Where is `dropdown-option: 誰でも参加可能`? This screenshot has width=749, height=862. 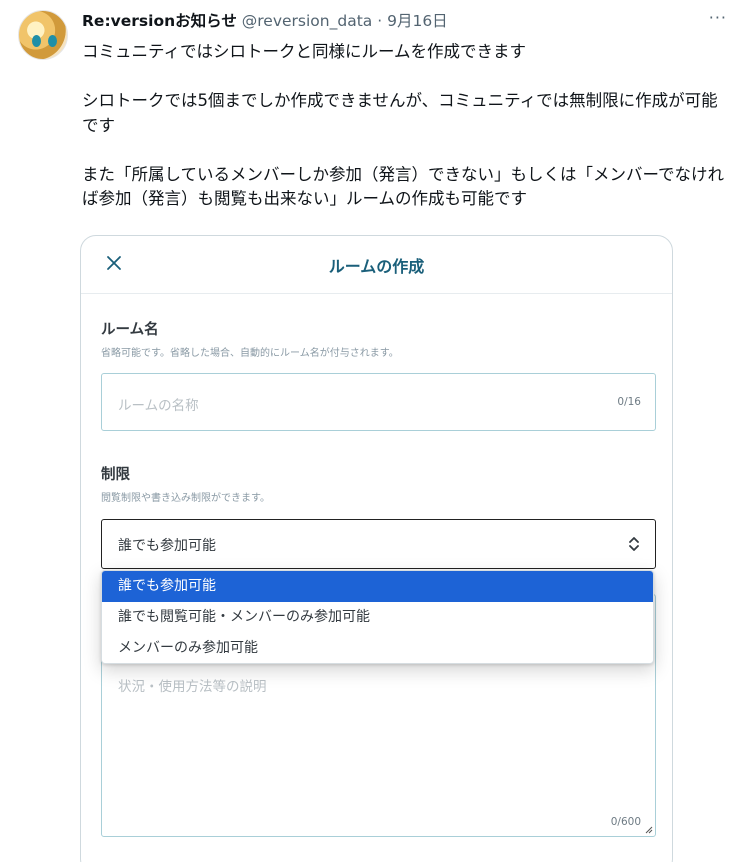
dropdown-option: 誰でも参加可能 is located at coordinates (377, 586).